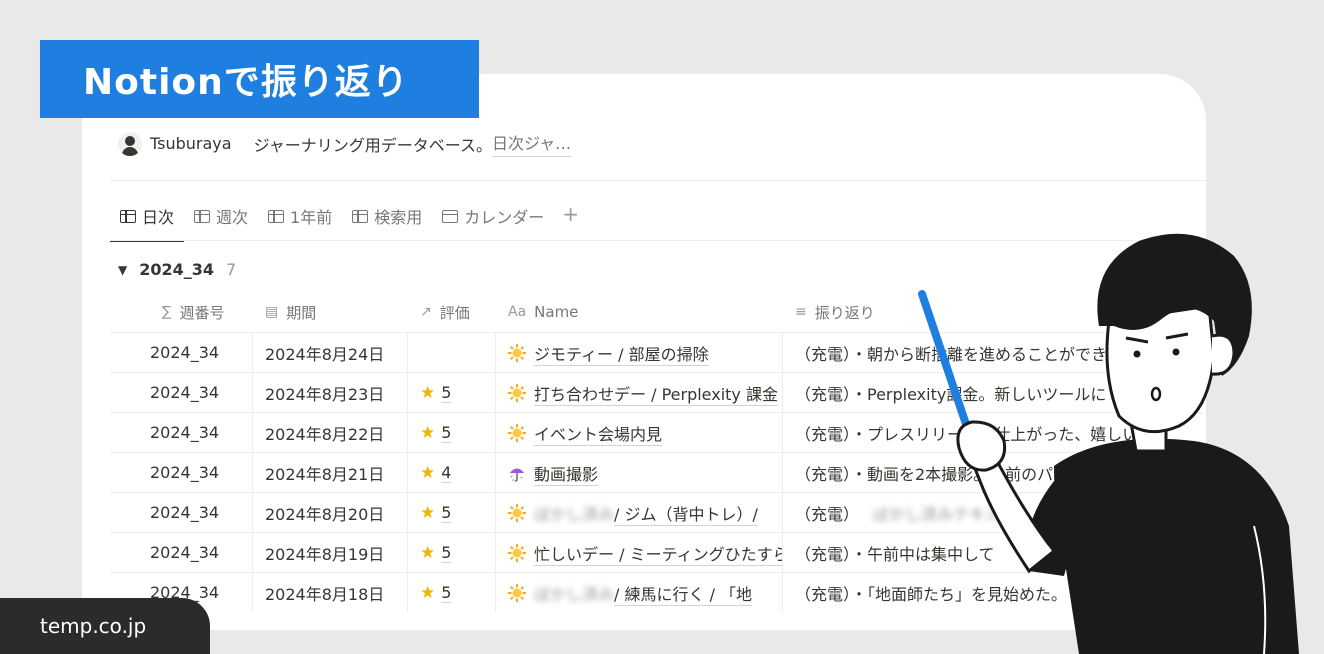  I want to click on divider, so click(658, 180).